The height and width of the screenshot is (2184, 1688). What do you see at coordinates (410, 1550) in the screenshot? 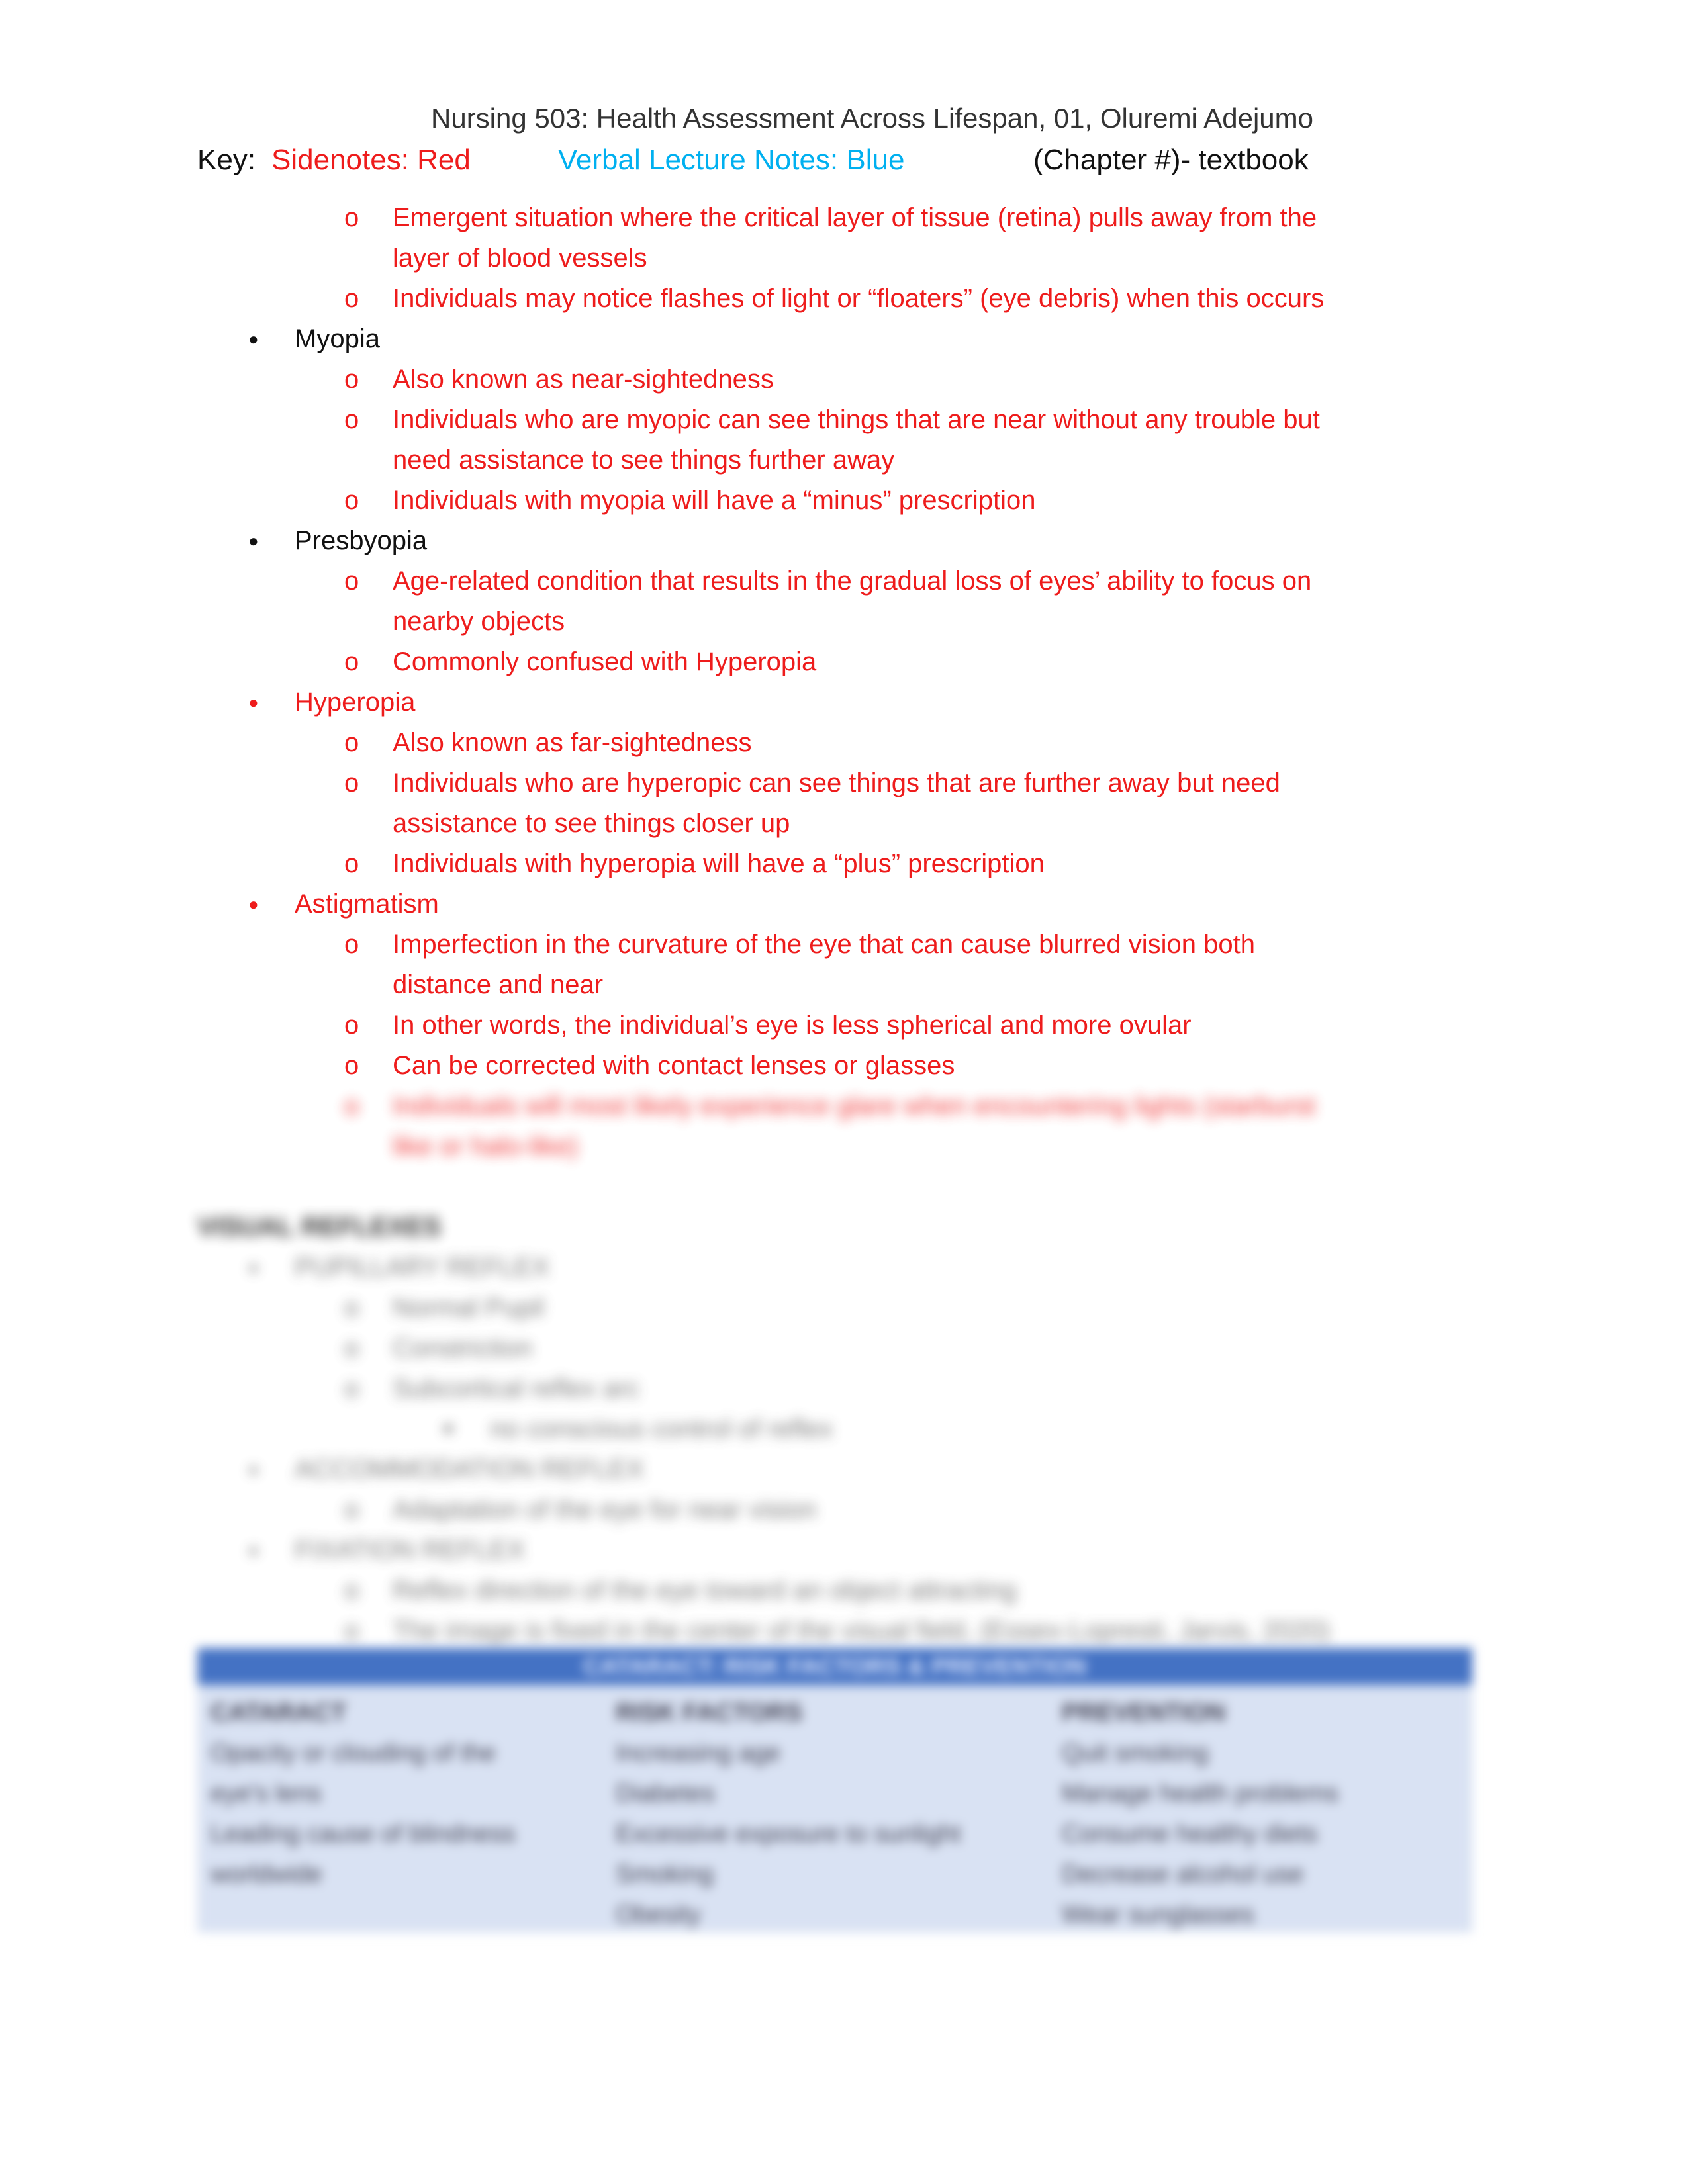
I see `list-item-text: FIXATION REFLEX` at bounding box center [410, 1550].